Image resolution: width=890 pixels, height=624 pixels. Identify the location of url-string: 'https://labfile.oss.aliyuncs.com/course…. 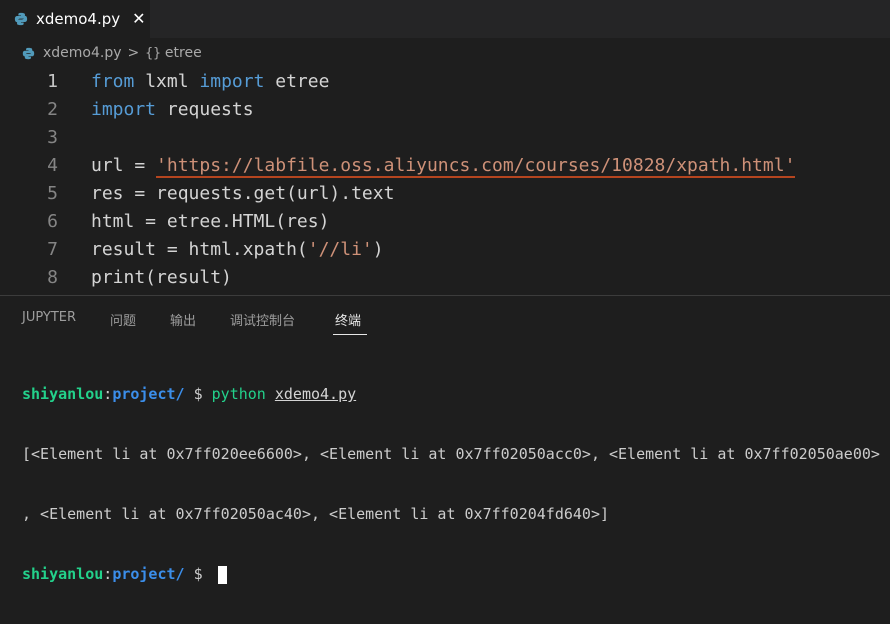
(476, 166).